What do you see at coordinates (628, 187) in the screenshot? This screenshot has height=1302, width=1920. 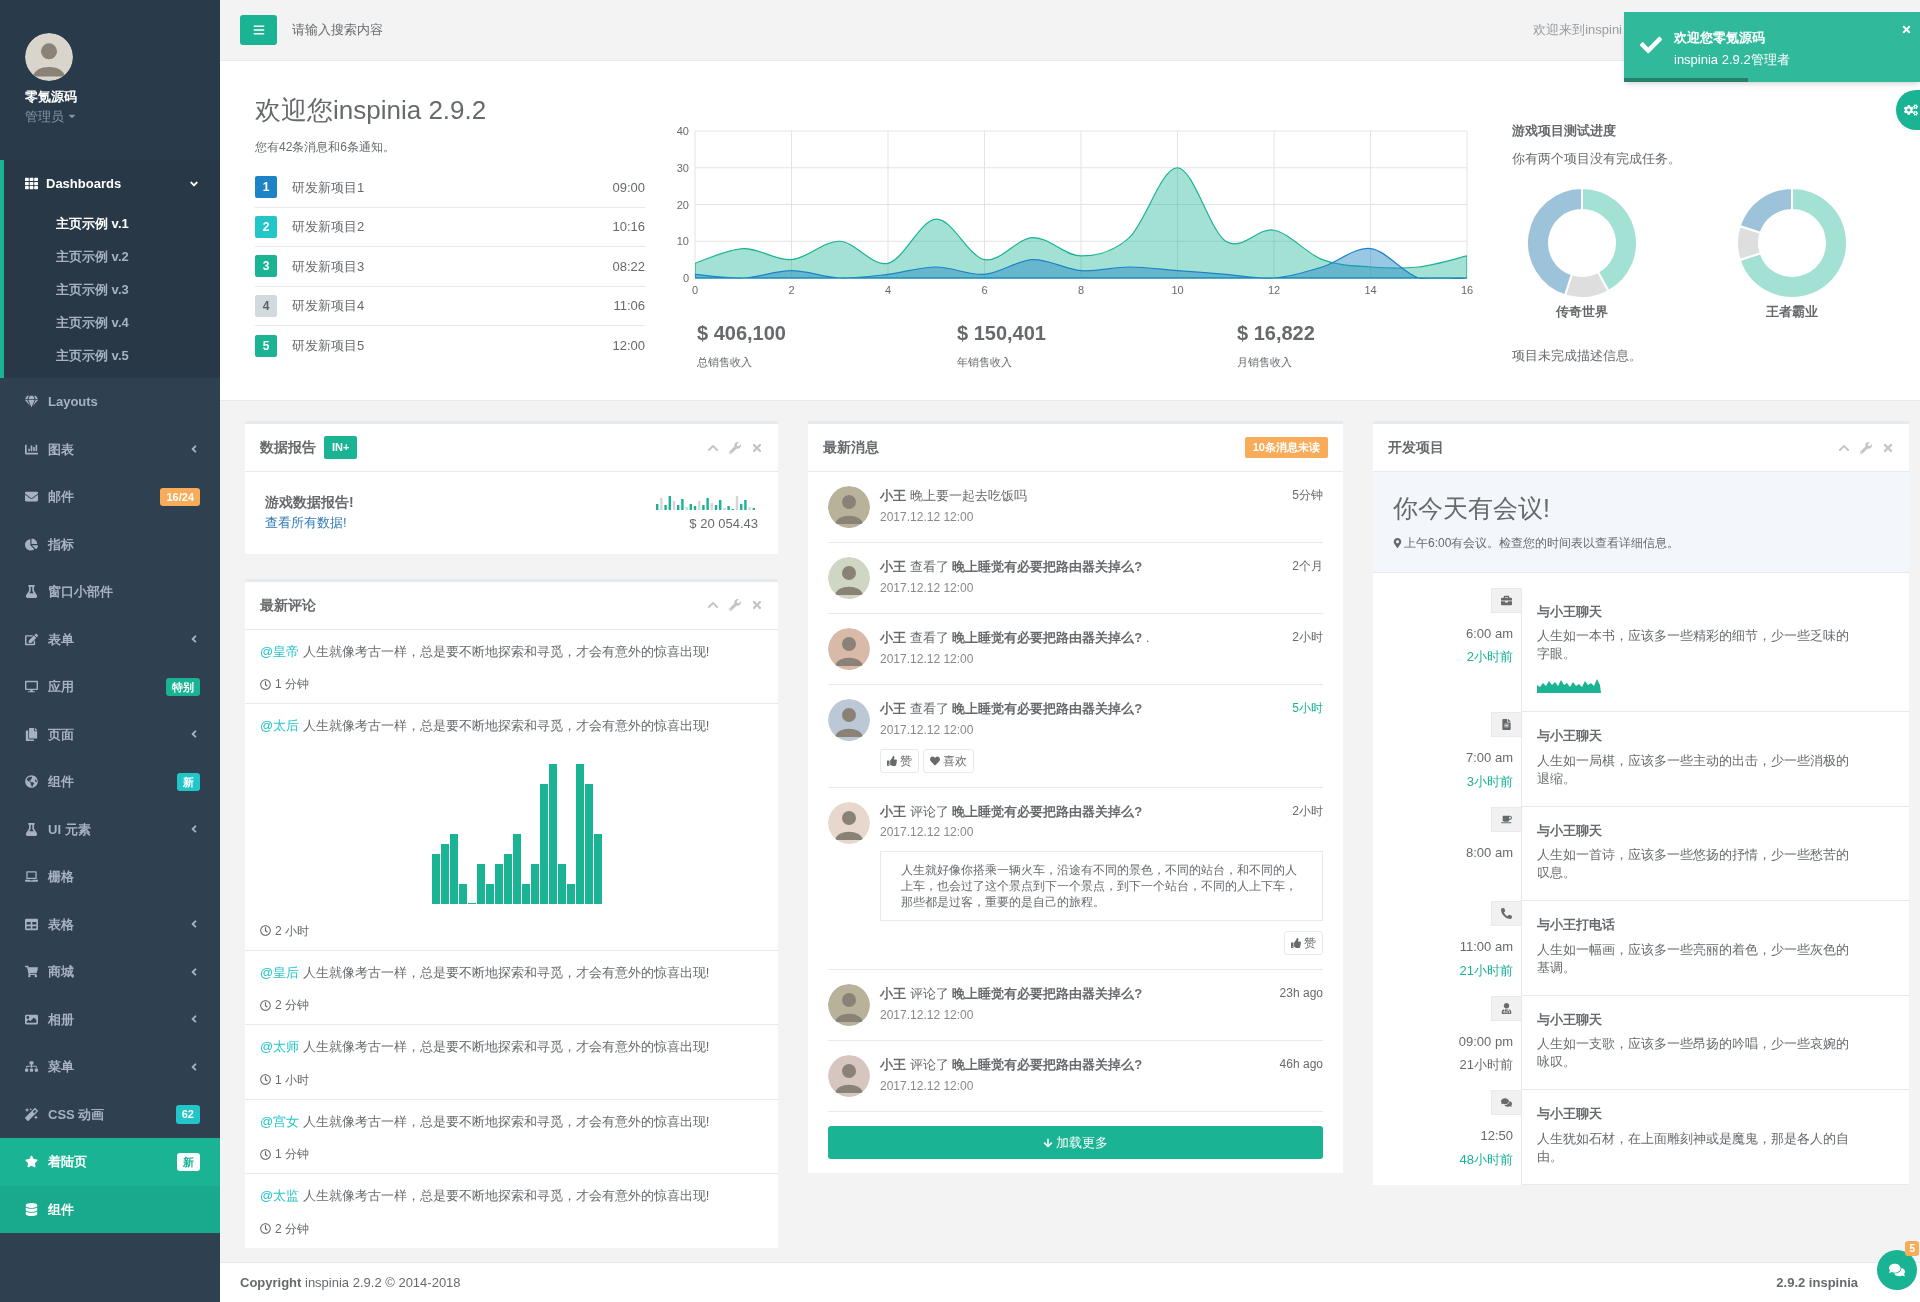 I see `project-time: 09:00` at bounding box center [628, 187].